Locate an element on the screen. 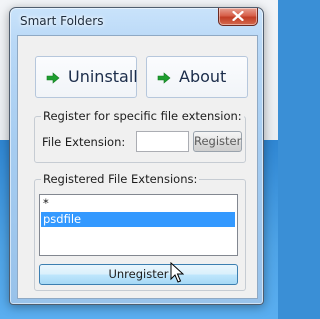 The height and width of the screenshot is (319, 320). uninstall-button-label: Uninstall is located at coordinates (103, 76).